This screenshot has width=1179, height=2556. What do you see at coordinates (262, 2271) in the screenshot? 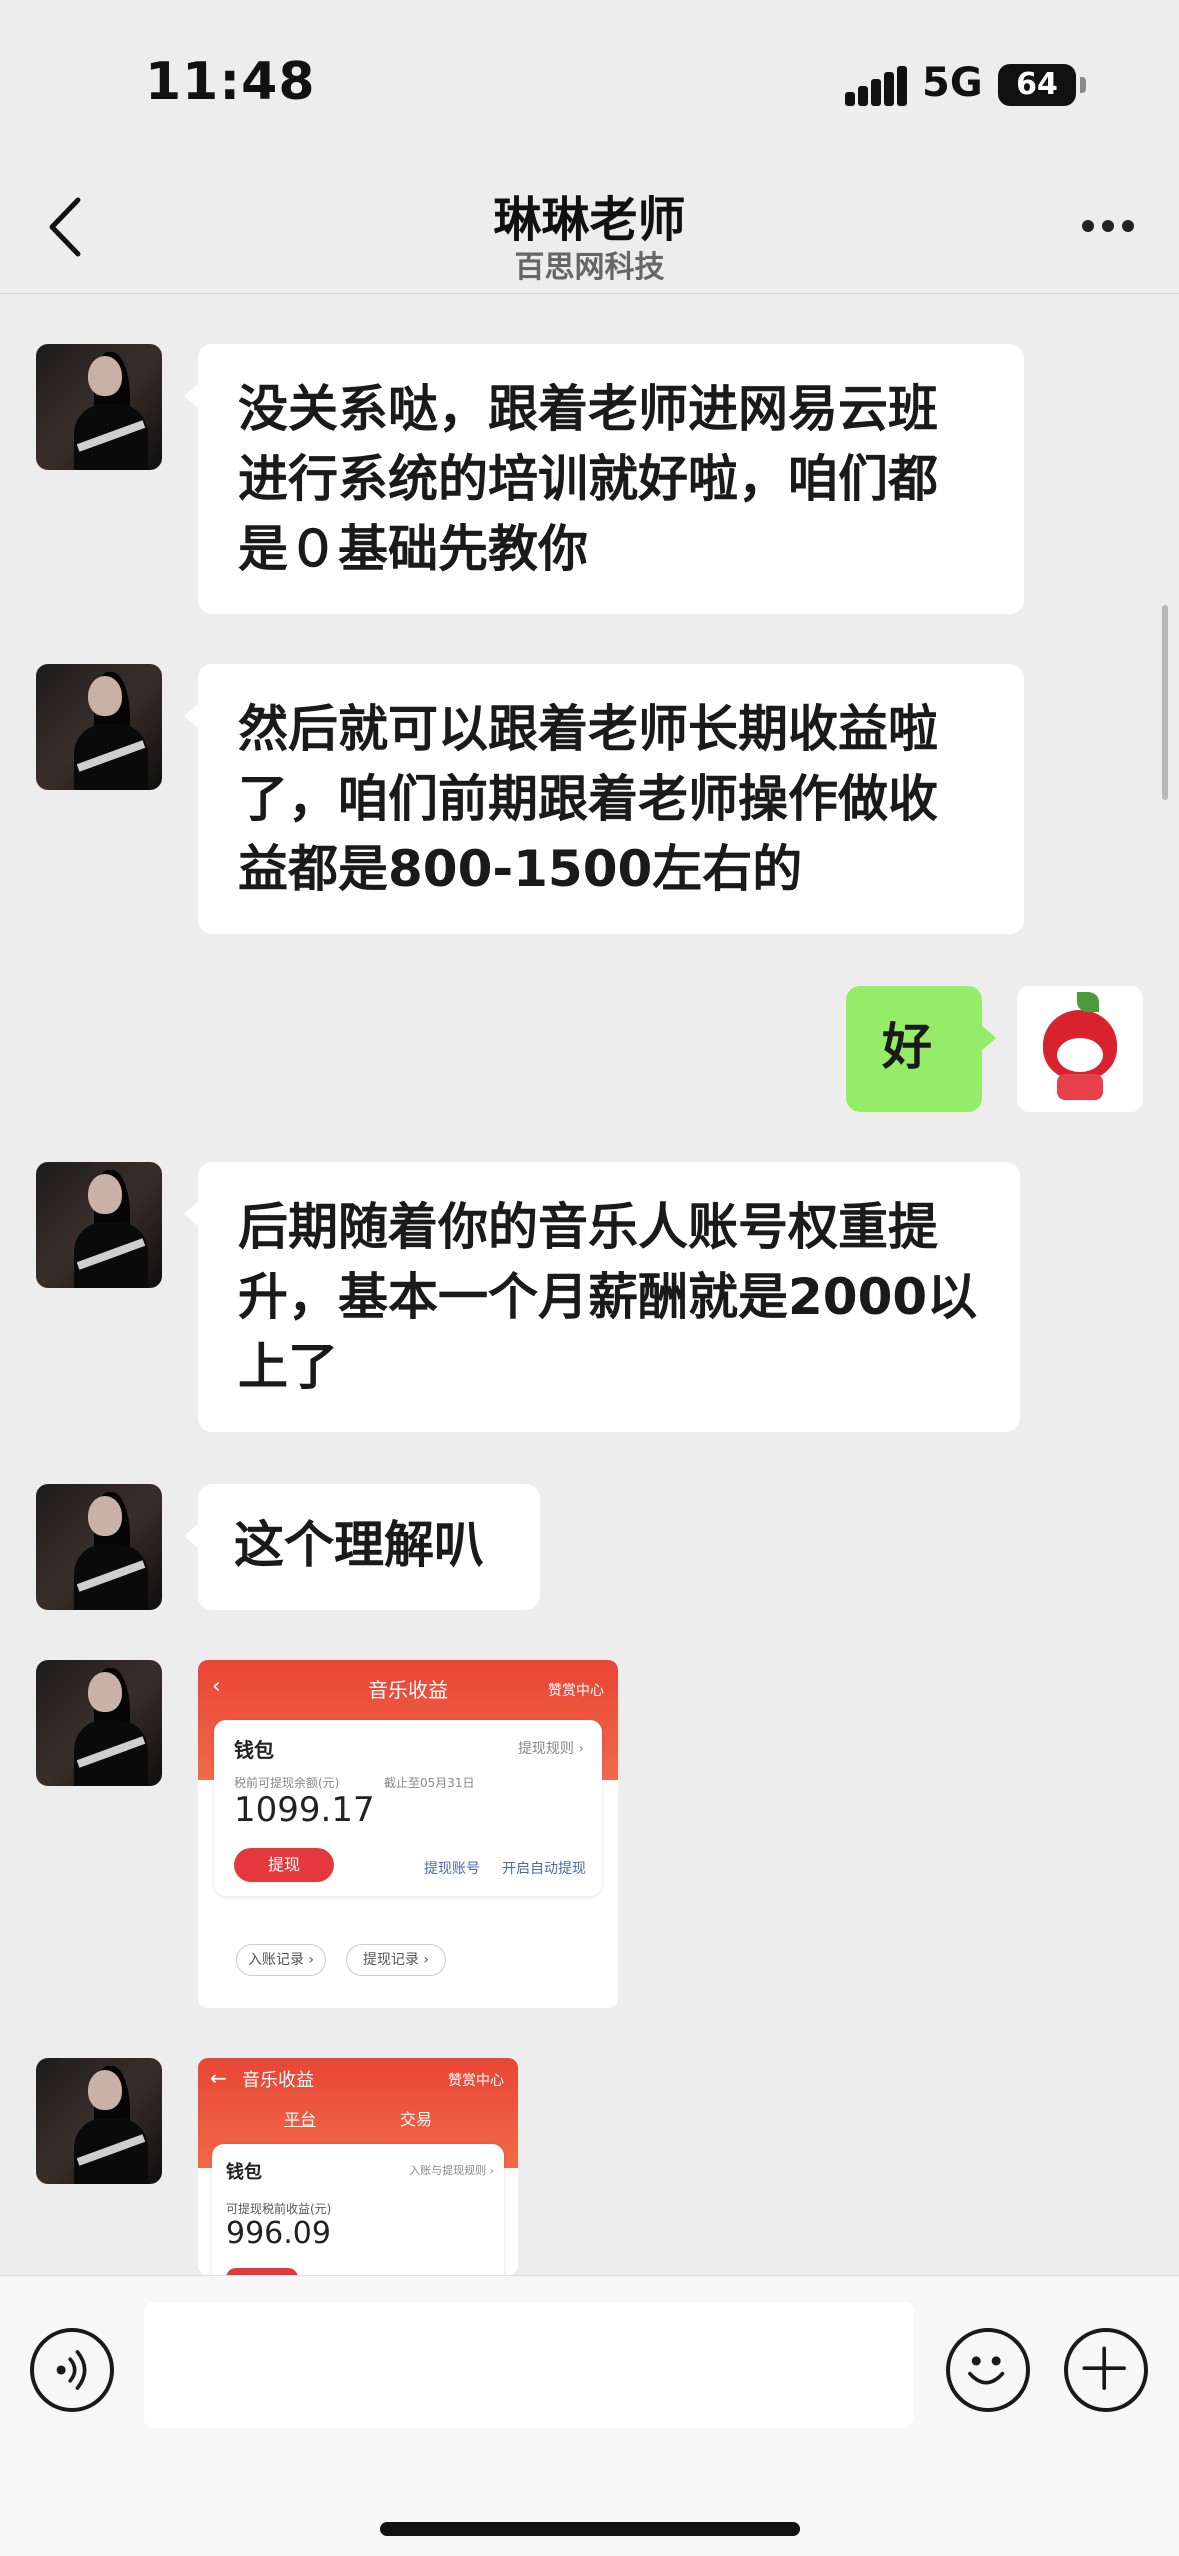
I see `withdraw-button` at bounding box center [262, 2271].